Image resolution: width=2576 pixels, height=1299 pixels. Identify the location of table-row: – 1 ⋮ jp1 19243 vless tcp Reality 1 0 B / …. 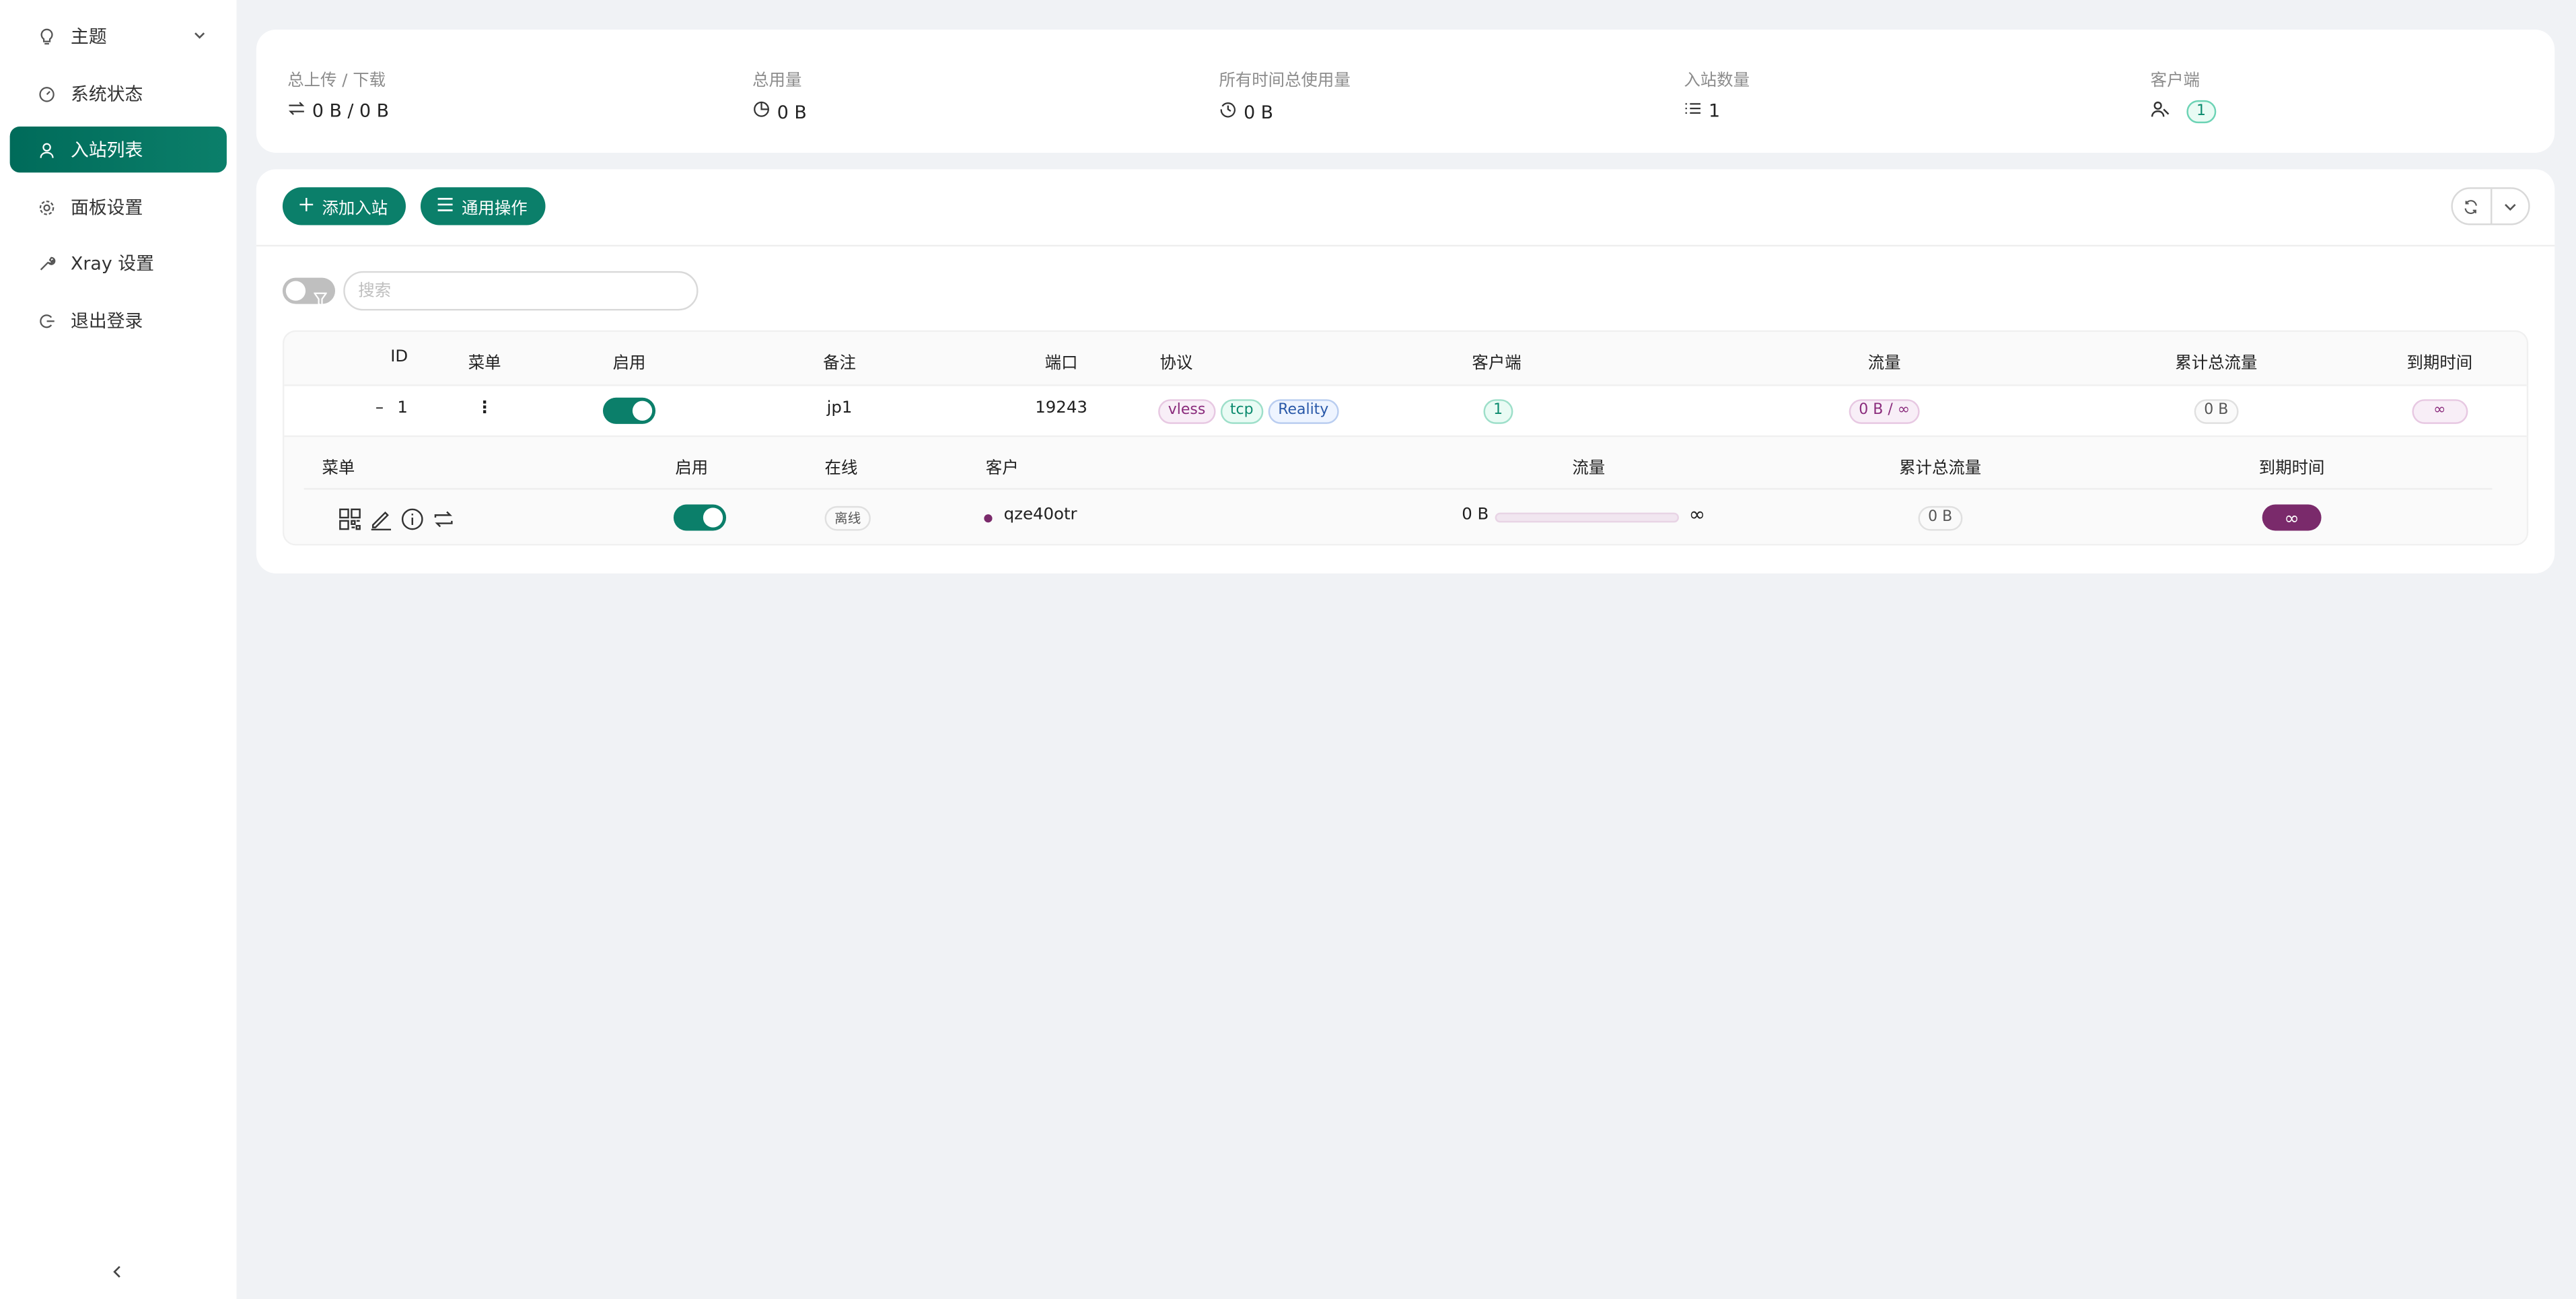
(1405, 412).